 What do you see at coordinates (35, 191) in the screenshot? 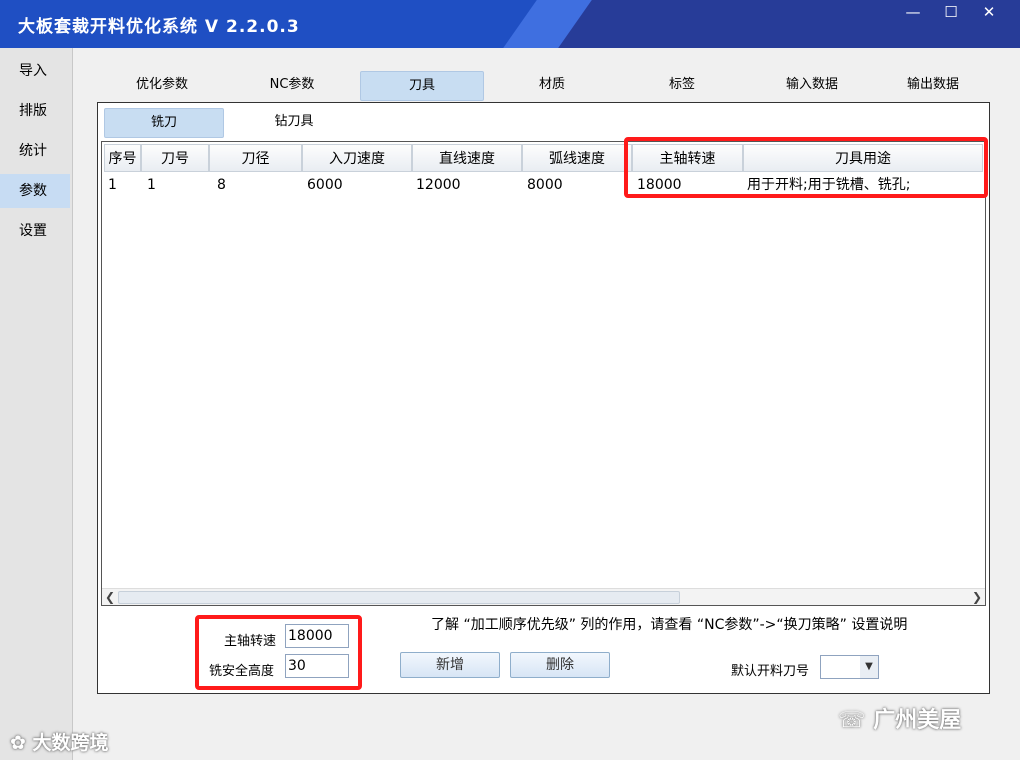
I see `sidebar-item-parameters: 参数` at bounding box center [35, 191].